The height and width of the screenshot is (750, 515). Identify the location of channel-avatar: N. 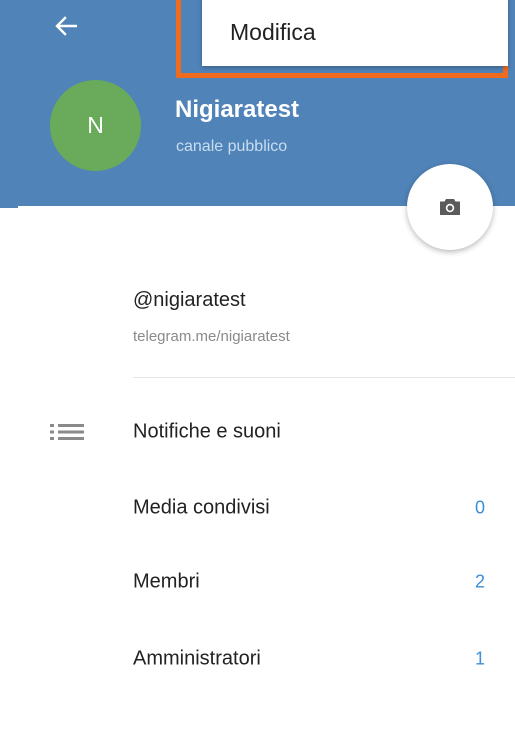
(95, 125).